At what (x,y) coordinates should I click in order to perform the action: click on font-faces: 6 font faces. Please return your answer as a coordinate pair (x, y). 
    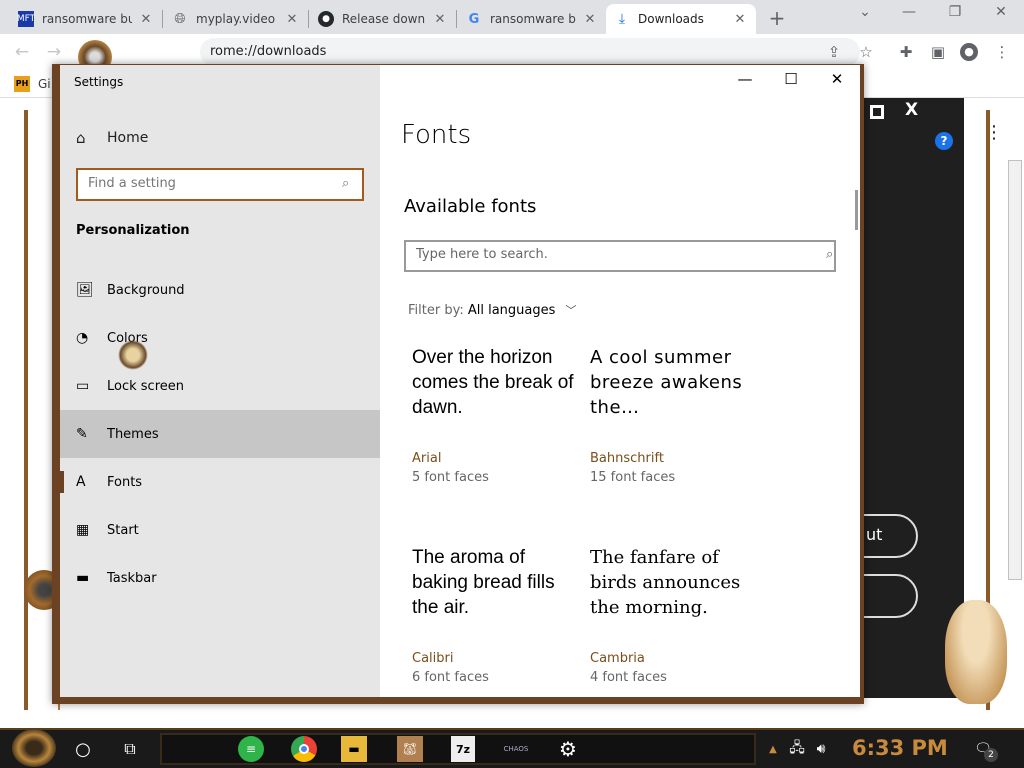
    Looking at the image, I should click on (450, 677).